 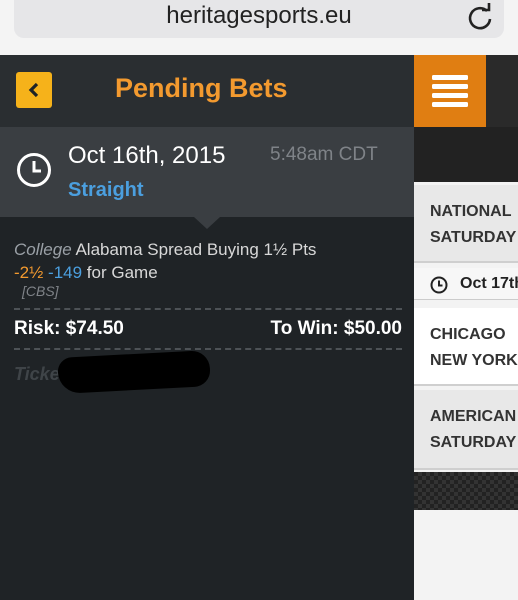 I want to click on checker-pattern-bar, so click(x=466, y=491).